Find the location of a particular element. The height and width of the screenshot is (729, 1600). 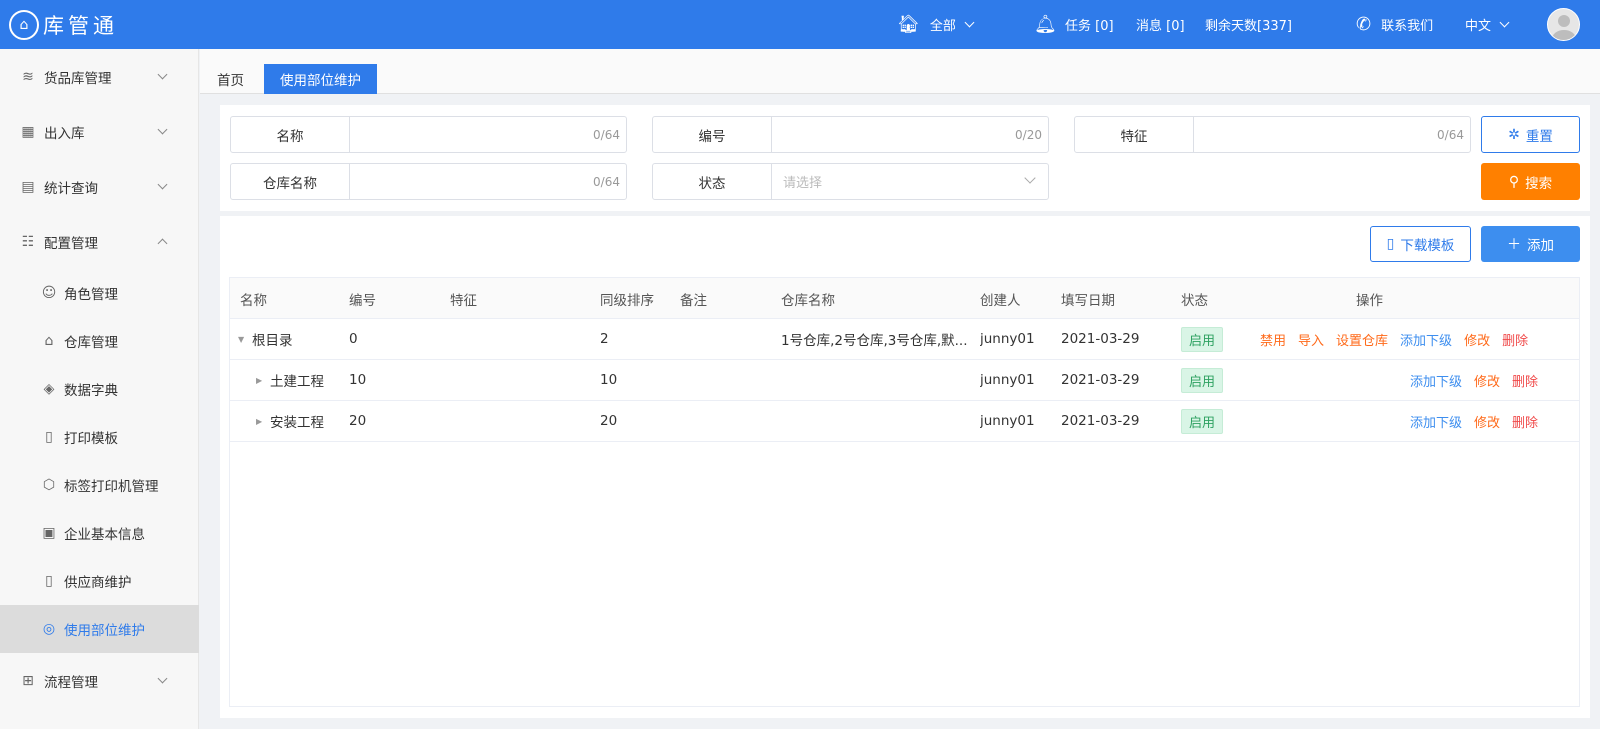

search-label: 搜索 is located at coordinates (1539, 183).